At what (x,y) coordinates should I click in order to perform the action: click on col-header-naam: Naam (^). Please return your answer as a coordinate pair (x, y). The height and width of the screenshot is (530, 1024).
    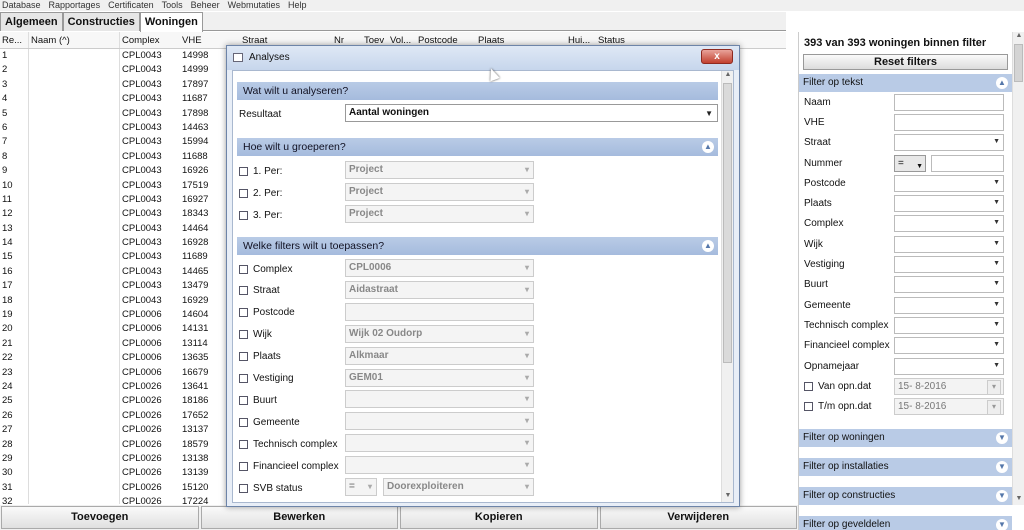
    Looking at the image, I should click on (74, 40).